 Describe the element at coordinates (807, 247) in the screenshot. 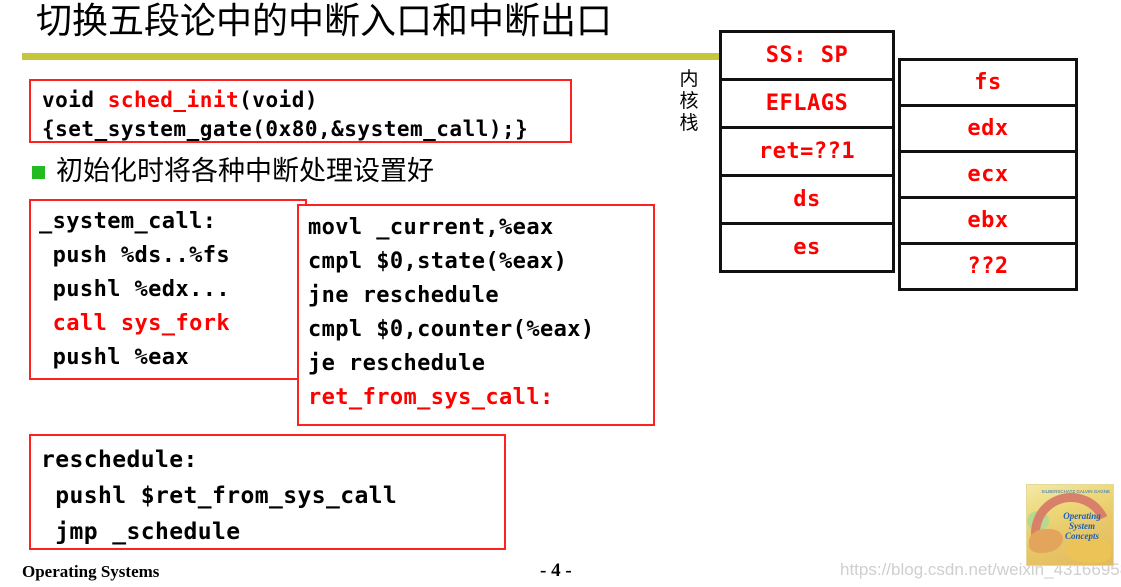

I see `stack-cell: es` at that location.